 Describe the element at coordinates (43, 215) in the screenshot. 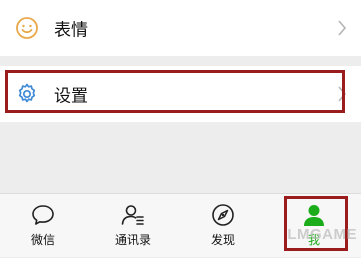

I see `chat-bubble-icon` at that location.